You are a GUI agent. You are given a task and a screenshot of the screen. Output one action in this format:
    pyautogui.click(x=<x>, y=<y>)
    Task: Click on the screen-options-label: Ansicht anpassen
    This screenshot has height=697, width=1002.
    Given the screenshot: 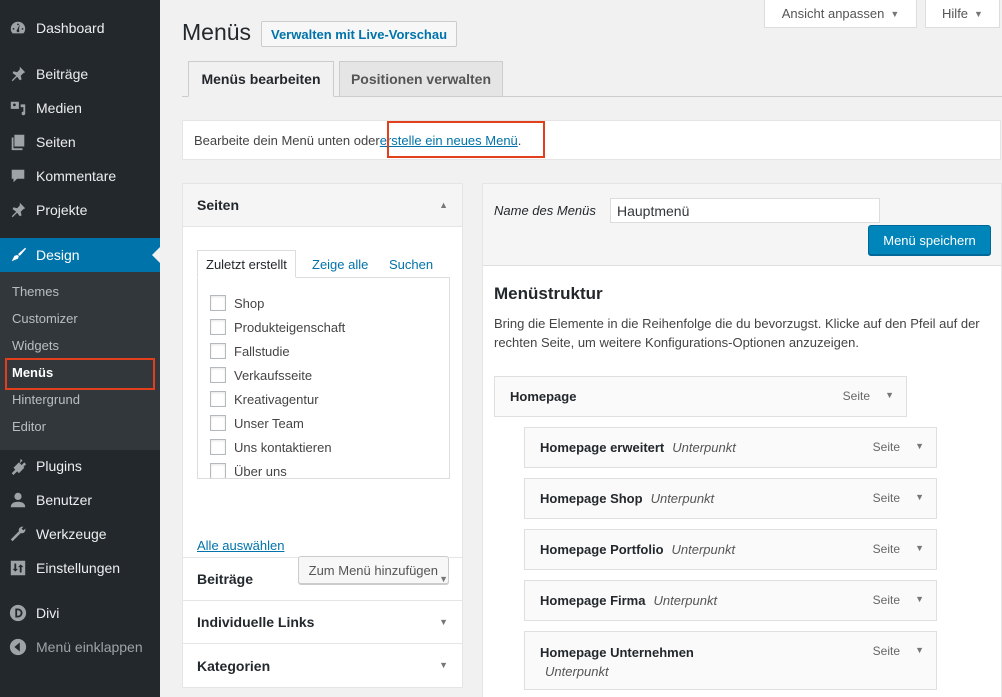 What is the action you would take?
    pyautogui.click(x=833, y=13)
    